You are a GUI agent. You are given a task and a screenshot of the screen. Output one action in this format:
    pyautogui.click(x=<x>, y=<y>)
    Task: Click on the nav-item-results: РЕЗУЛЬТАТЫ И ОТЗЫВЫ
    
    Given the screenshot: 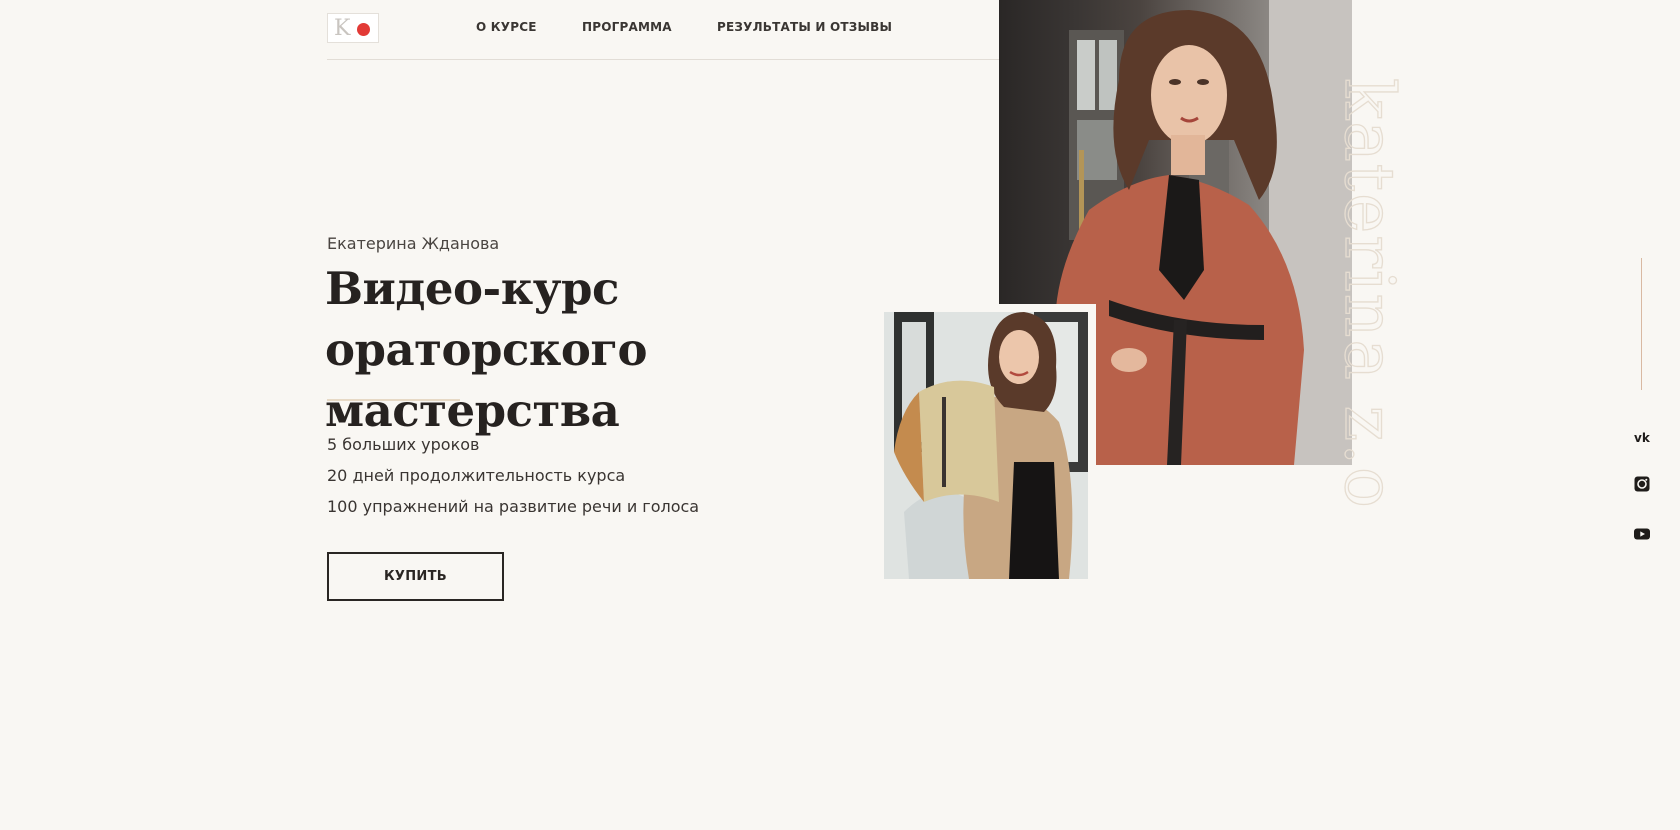 What is the action you would take?
    pyautogui.click(x=804, y=27)
    